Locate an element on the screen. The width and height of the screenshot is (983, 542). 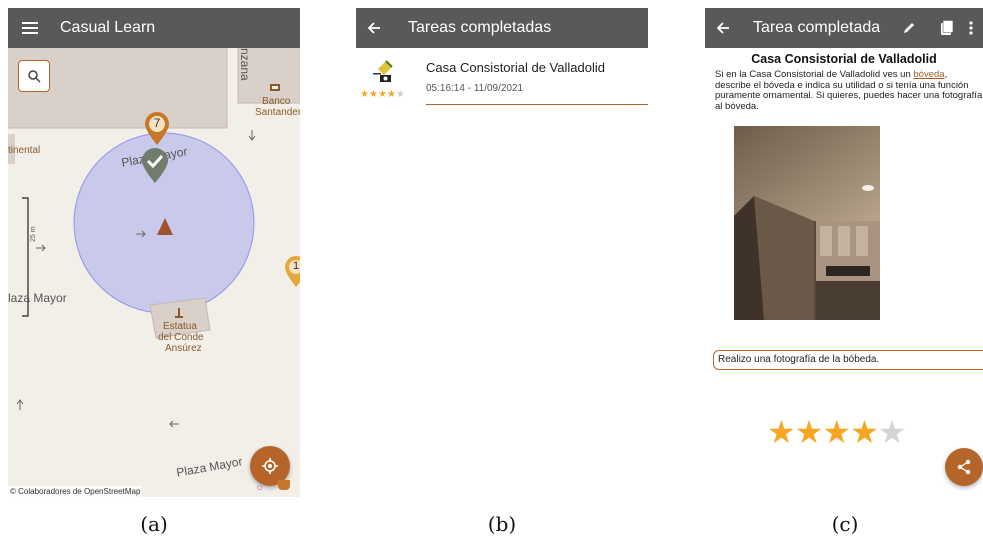
pencil-icon is located at coordinates (909, 28).